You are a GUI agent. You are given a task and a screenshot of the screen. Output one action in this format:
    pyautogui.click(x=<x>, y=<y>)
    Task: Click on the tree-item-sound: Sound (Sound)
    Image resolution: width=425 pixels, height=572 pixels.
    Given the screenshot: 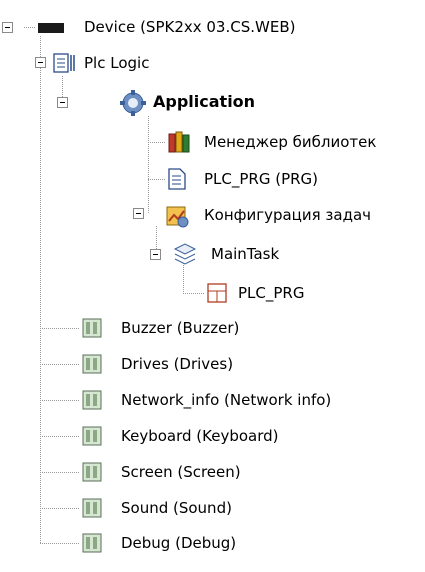 What is the action you would take?
    pyautogui.click(x=176, y=508)
    